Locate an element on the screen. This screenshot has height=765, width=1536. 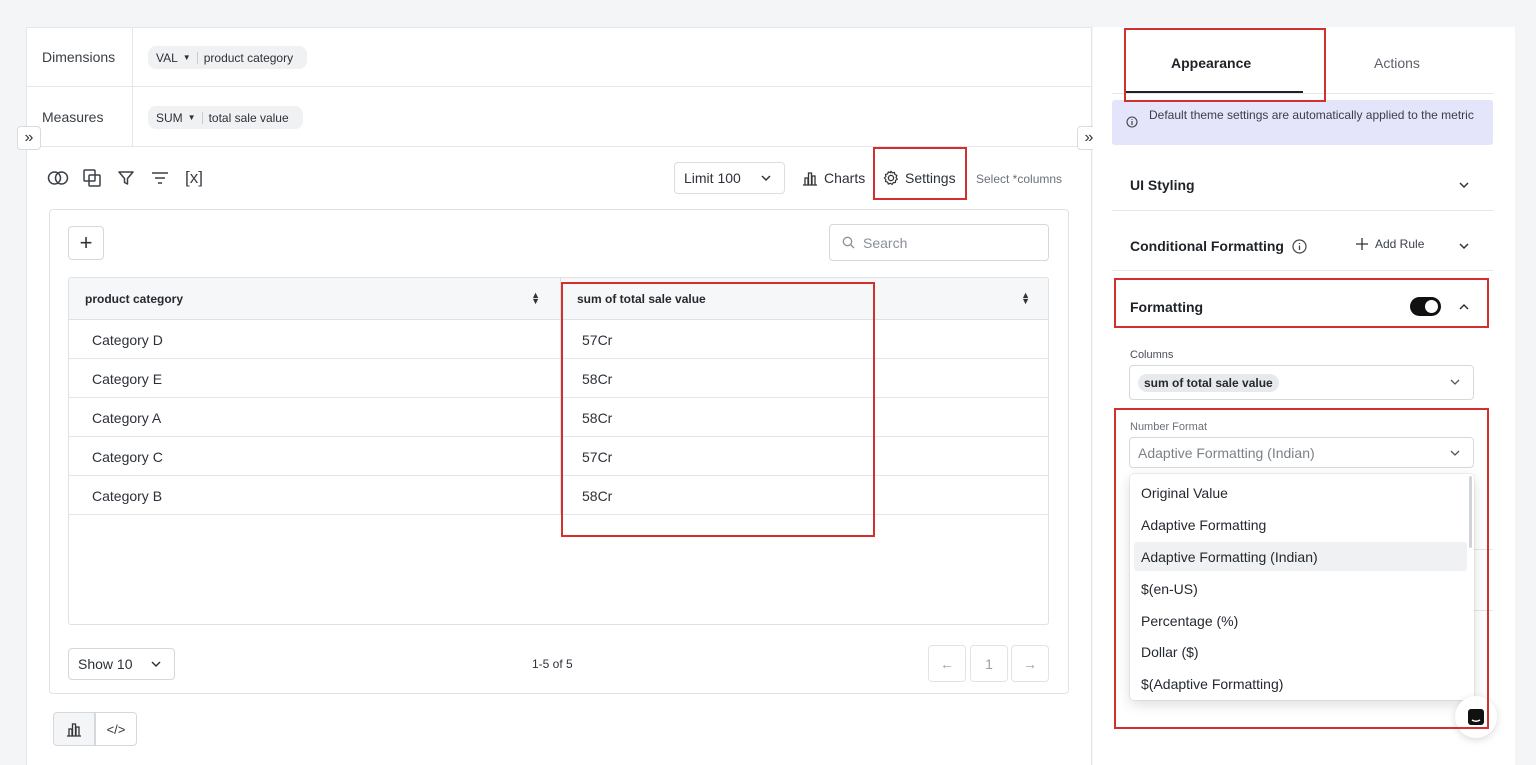
conditional-formatting-header: Conditional Formatting is located at coordinates (1218, 246).